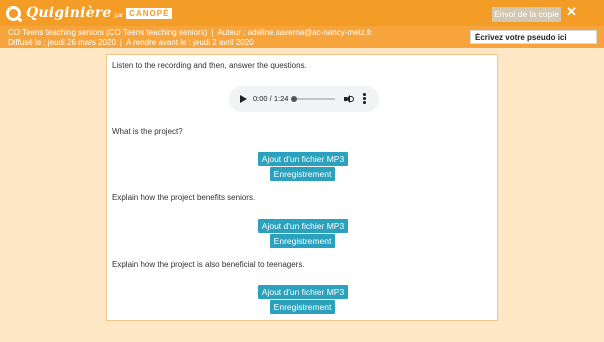 Image resolution: width=604 pixels, height=342 pixels. Describe the element at coordinates (190, 42) in the screenshot. I see `due-date: A rendre avant le : jeudi 2 avril 2020` at that location.